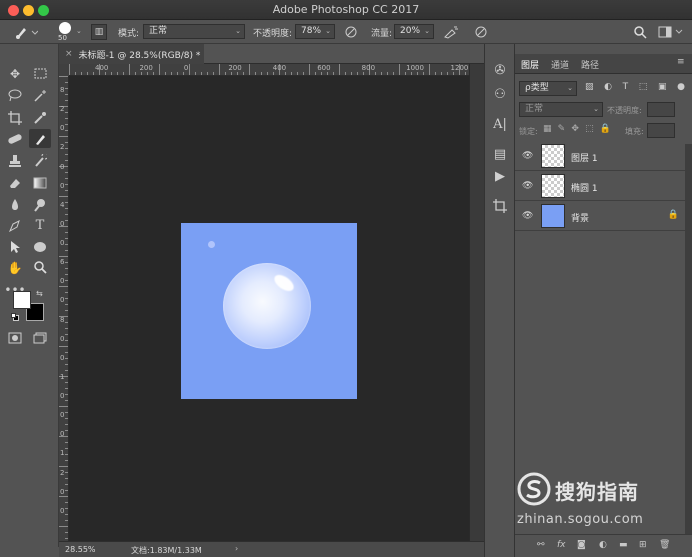  I want to click on layer-opacity-input, so click(661, 109).